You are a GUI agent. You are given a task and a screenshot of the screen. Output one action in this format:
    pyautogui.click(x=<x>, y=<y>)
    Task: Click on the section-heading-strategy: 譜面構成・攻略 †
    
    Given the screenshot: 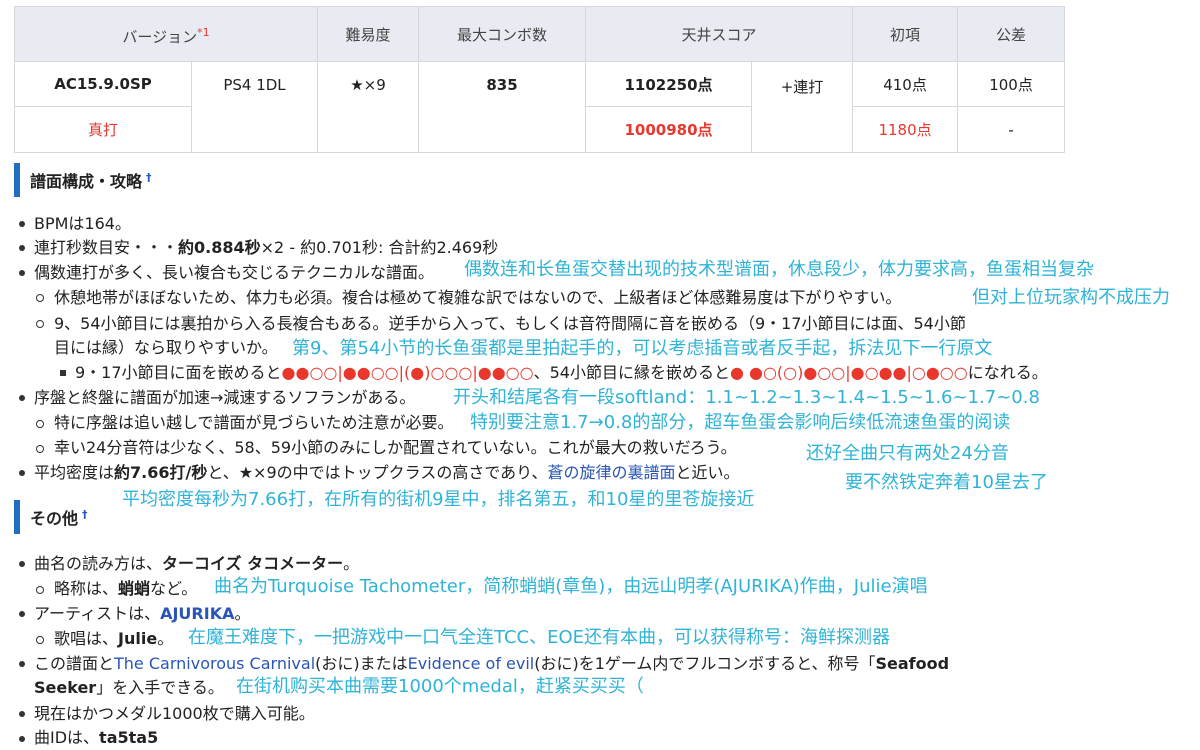 What is the action you would take?
    pyautogui.click(x=83, y=180)
    